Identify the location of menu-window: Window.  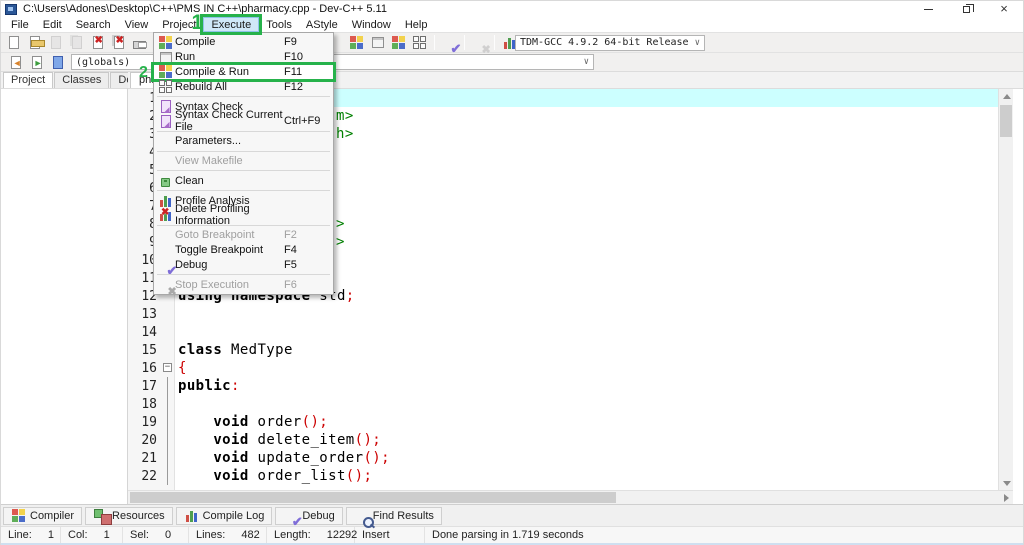
(371, 24).